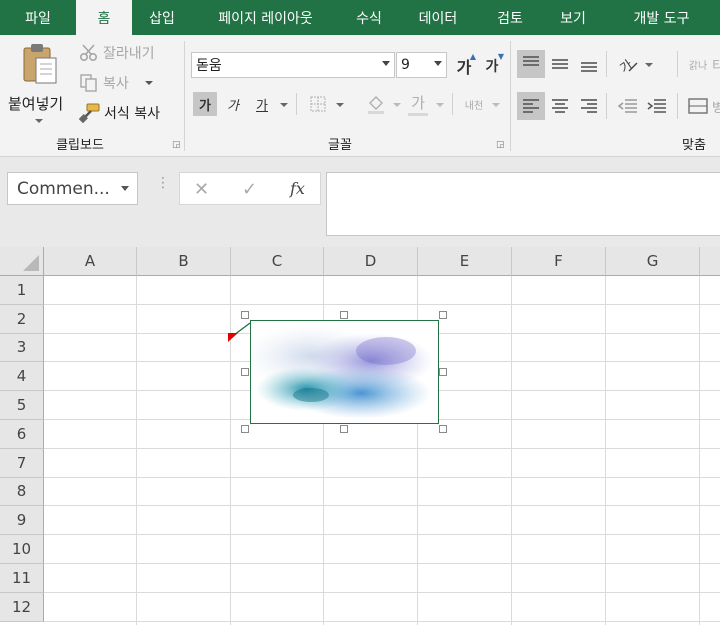  I want to click on cut-label: 잘라내기, so click(129, 54).